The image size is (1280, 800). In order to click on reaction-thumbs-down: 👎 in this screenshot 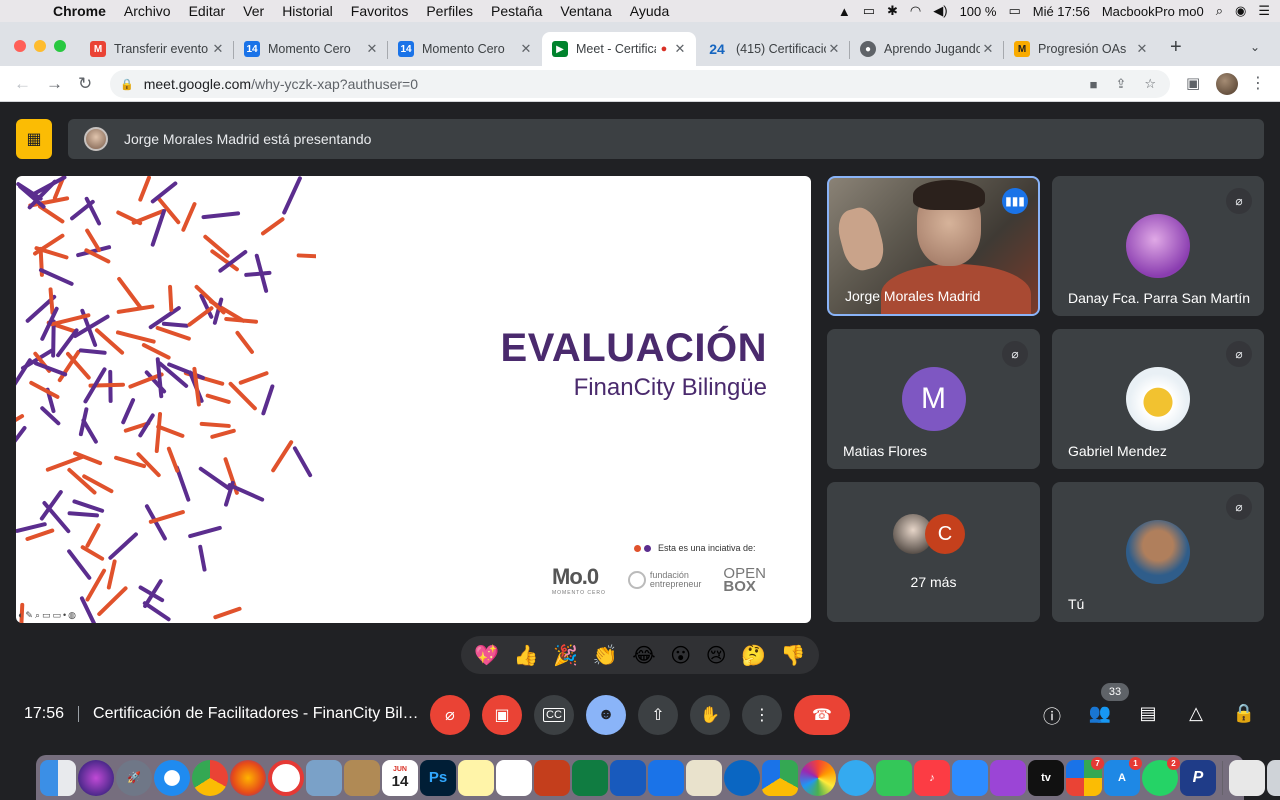, I will do `click(793, 655)`.